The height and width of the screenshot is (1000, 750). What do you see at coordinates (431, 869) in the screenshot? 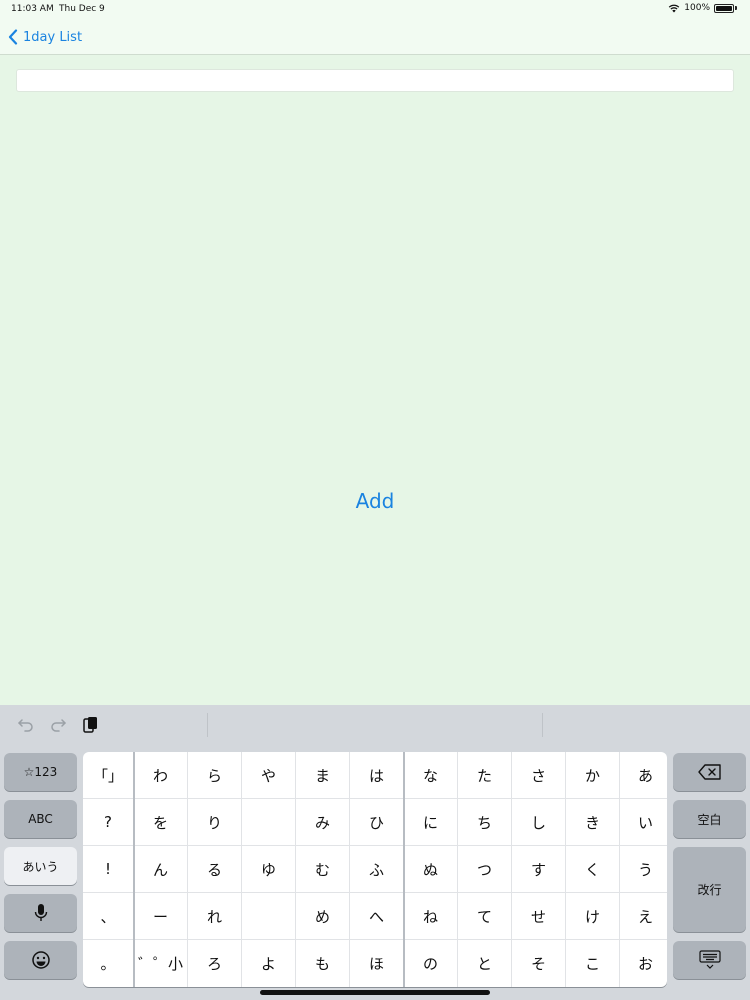
I see `kana-key: ぬ` at bounding box center [431, 869].